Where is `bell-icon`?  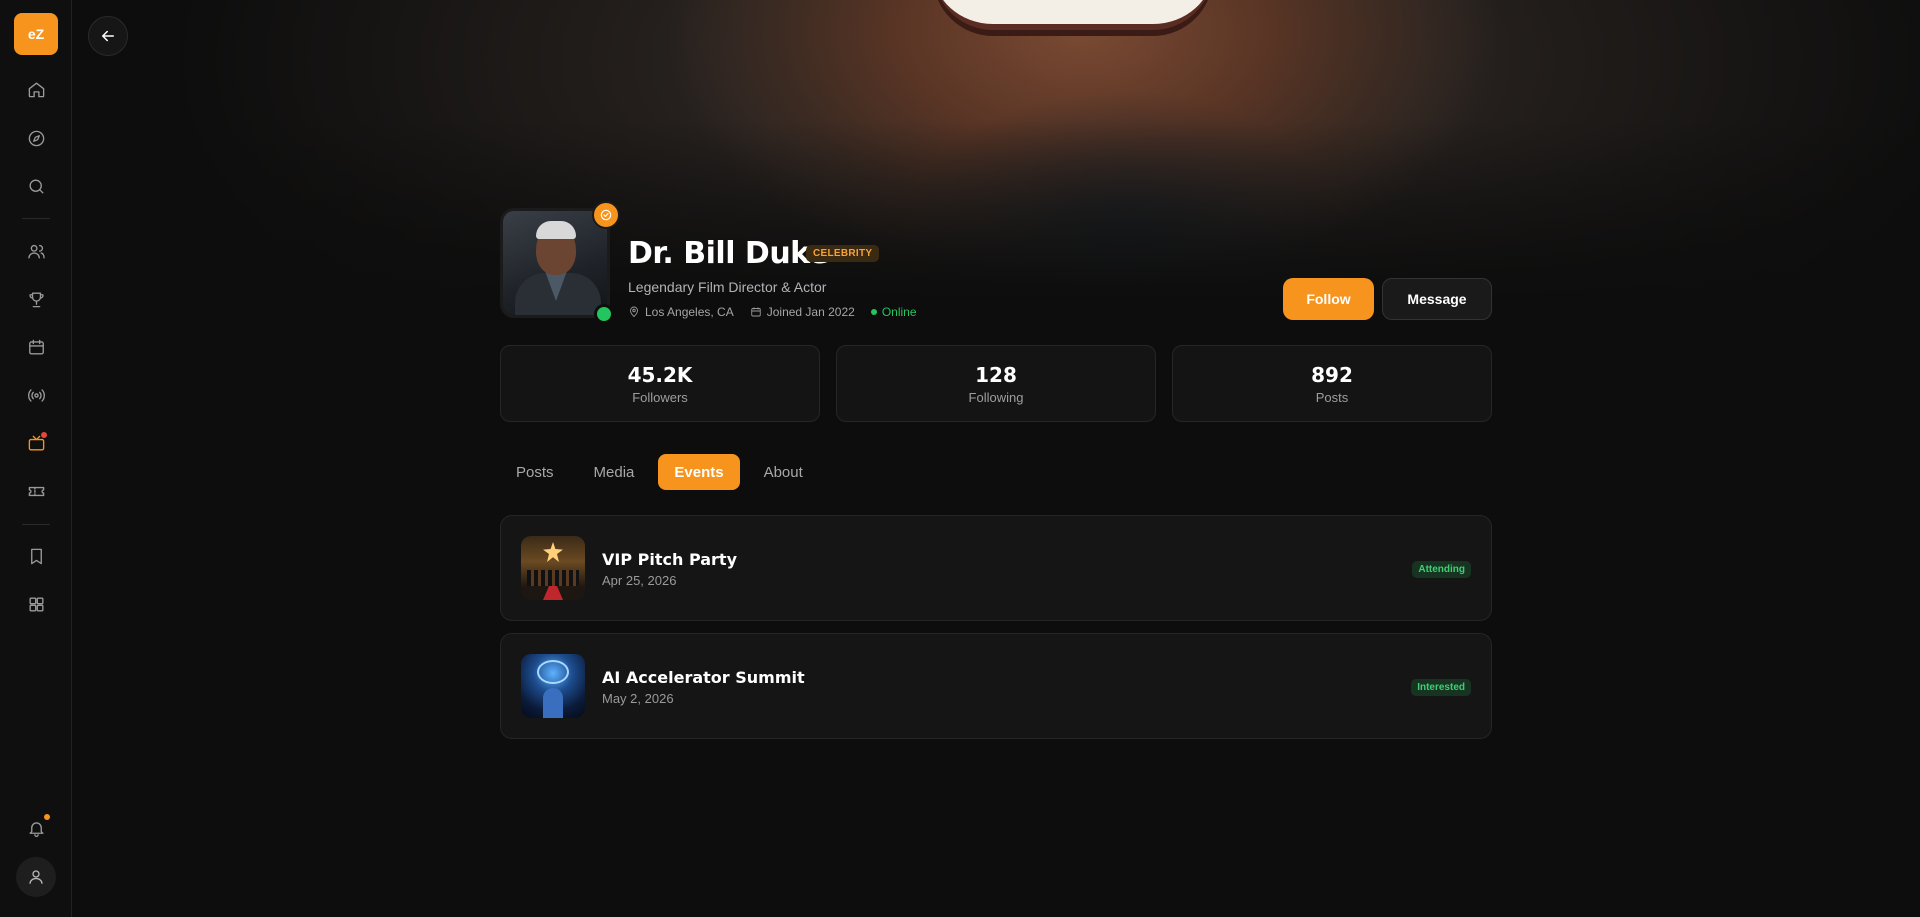
bell-icon is located at coordinates (36, 828).